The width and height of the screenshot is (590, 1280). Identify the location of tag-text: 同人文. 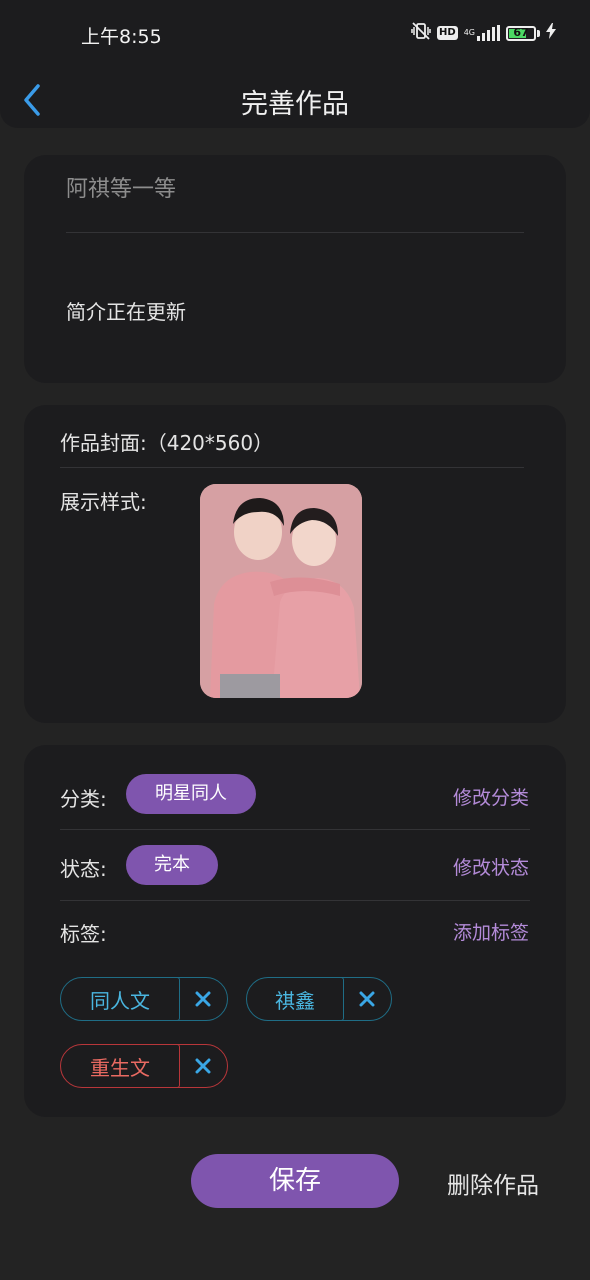
(120, 1000).